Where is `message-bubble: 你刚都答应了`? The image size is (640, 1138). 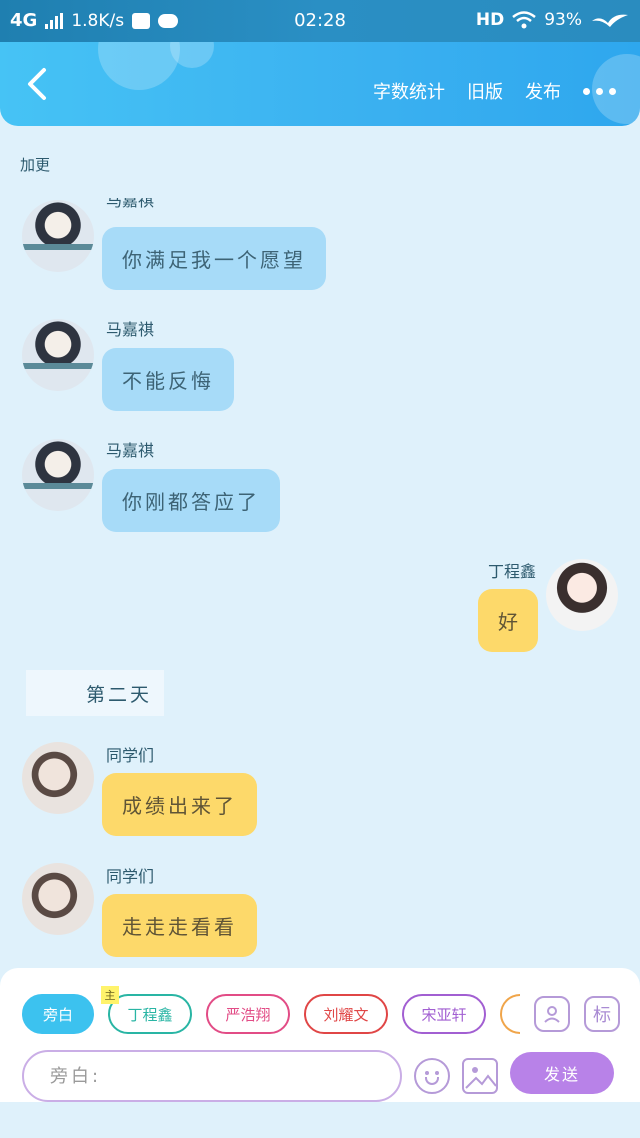
message-bubble: 你刚都答应了 is located at coordinates (191, 500).